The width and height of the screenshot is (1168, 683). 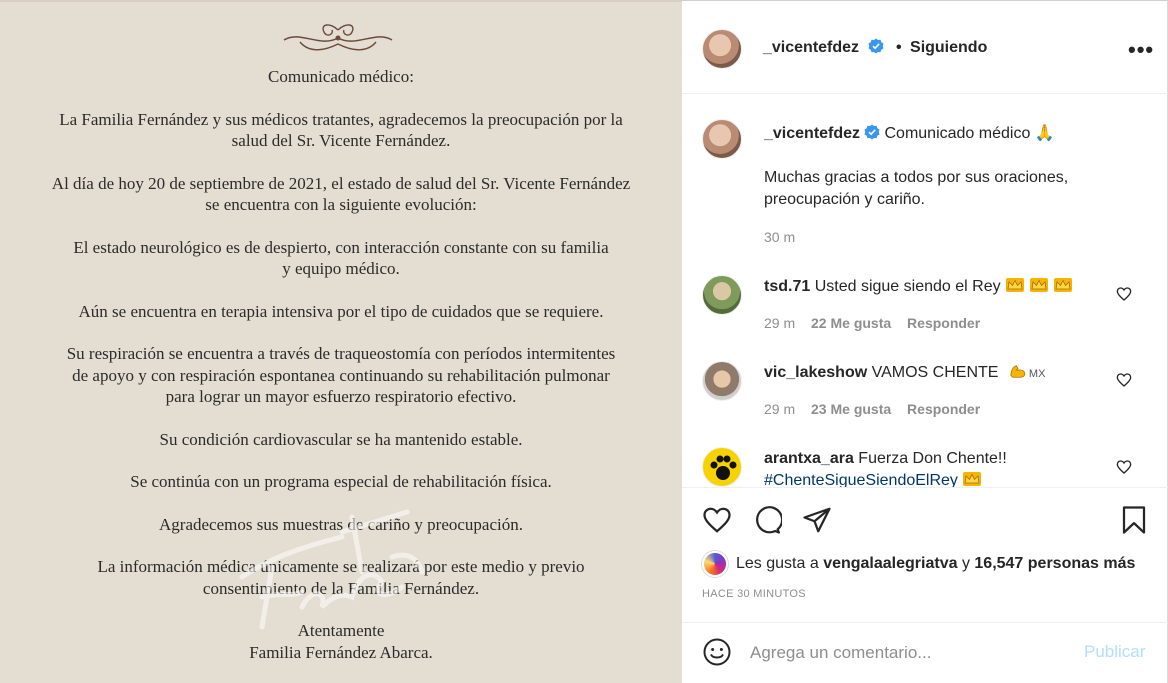 I want to click on comment-bubble-icon, so click(x=767, y=520).